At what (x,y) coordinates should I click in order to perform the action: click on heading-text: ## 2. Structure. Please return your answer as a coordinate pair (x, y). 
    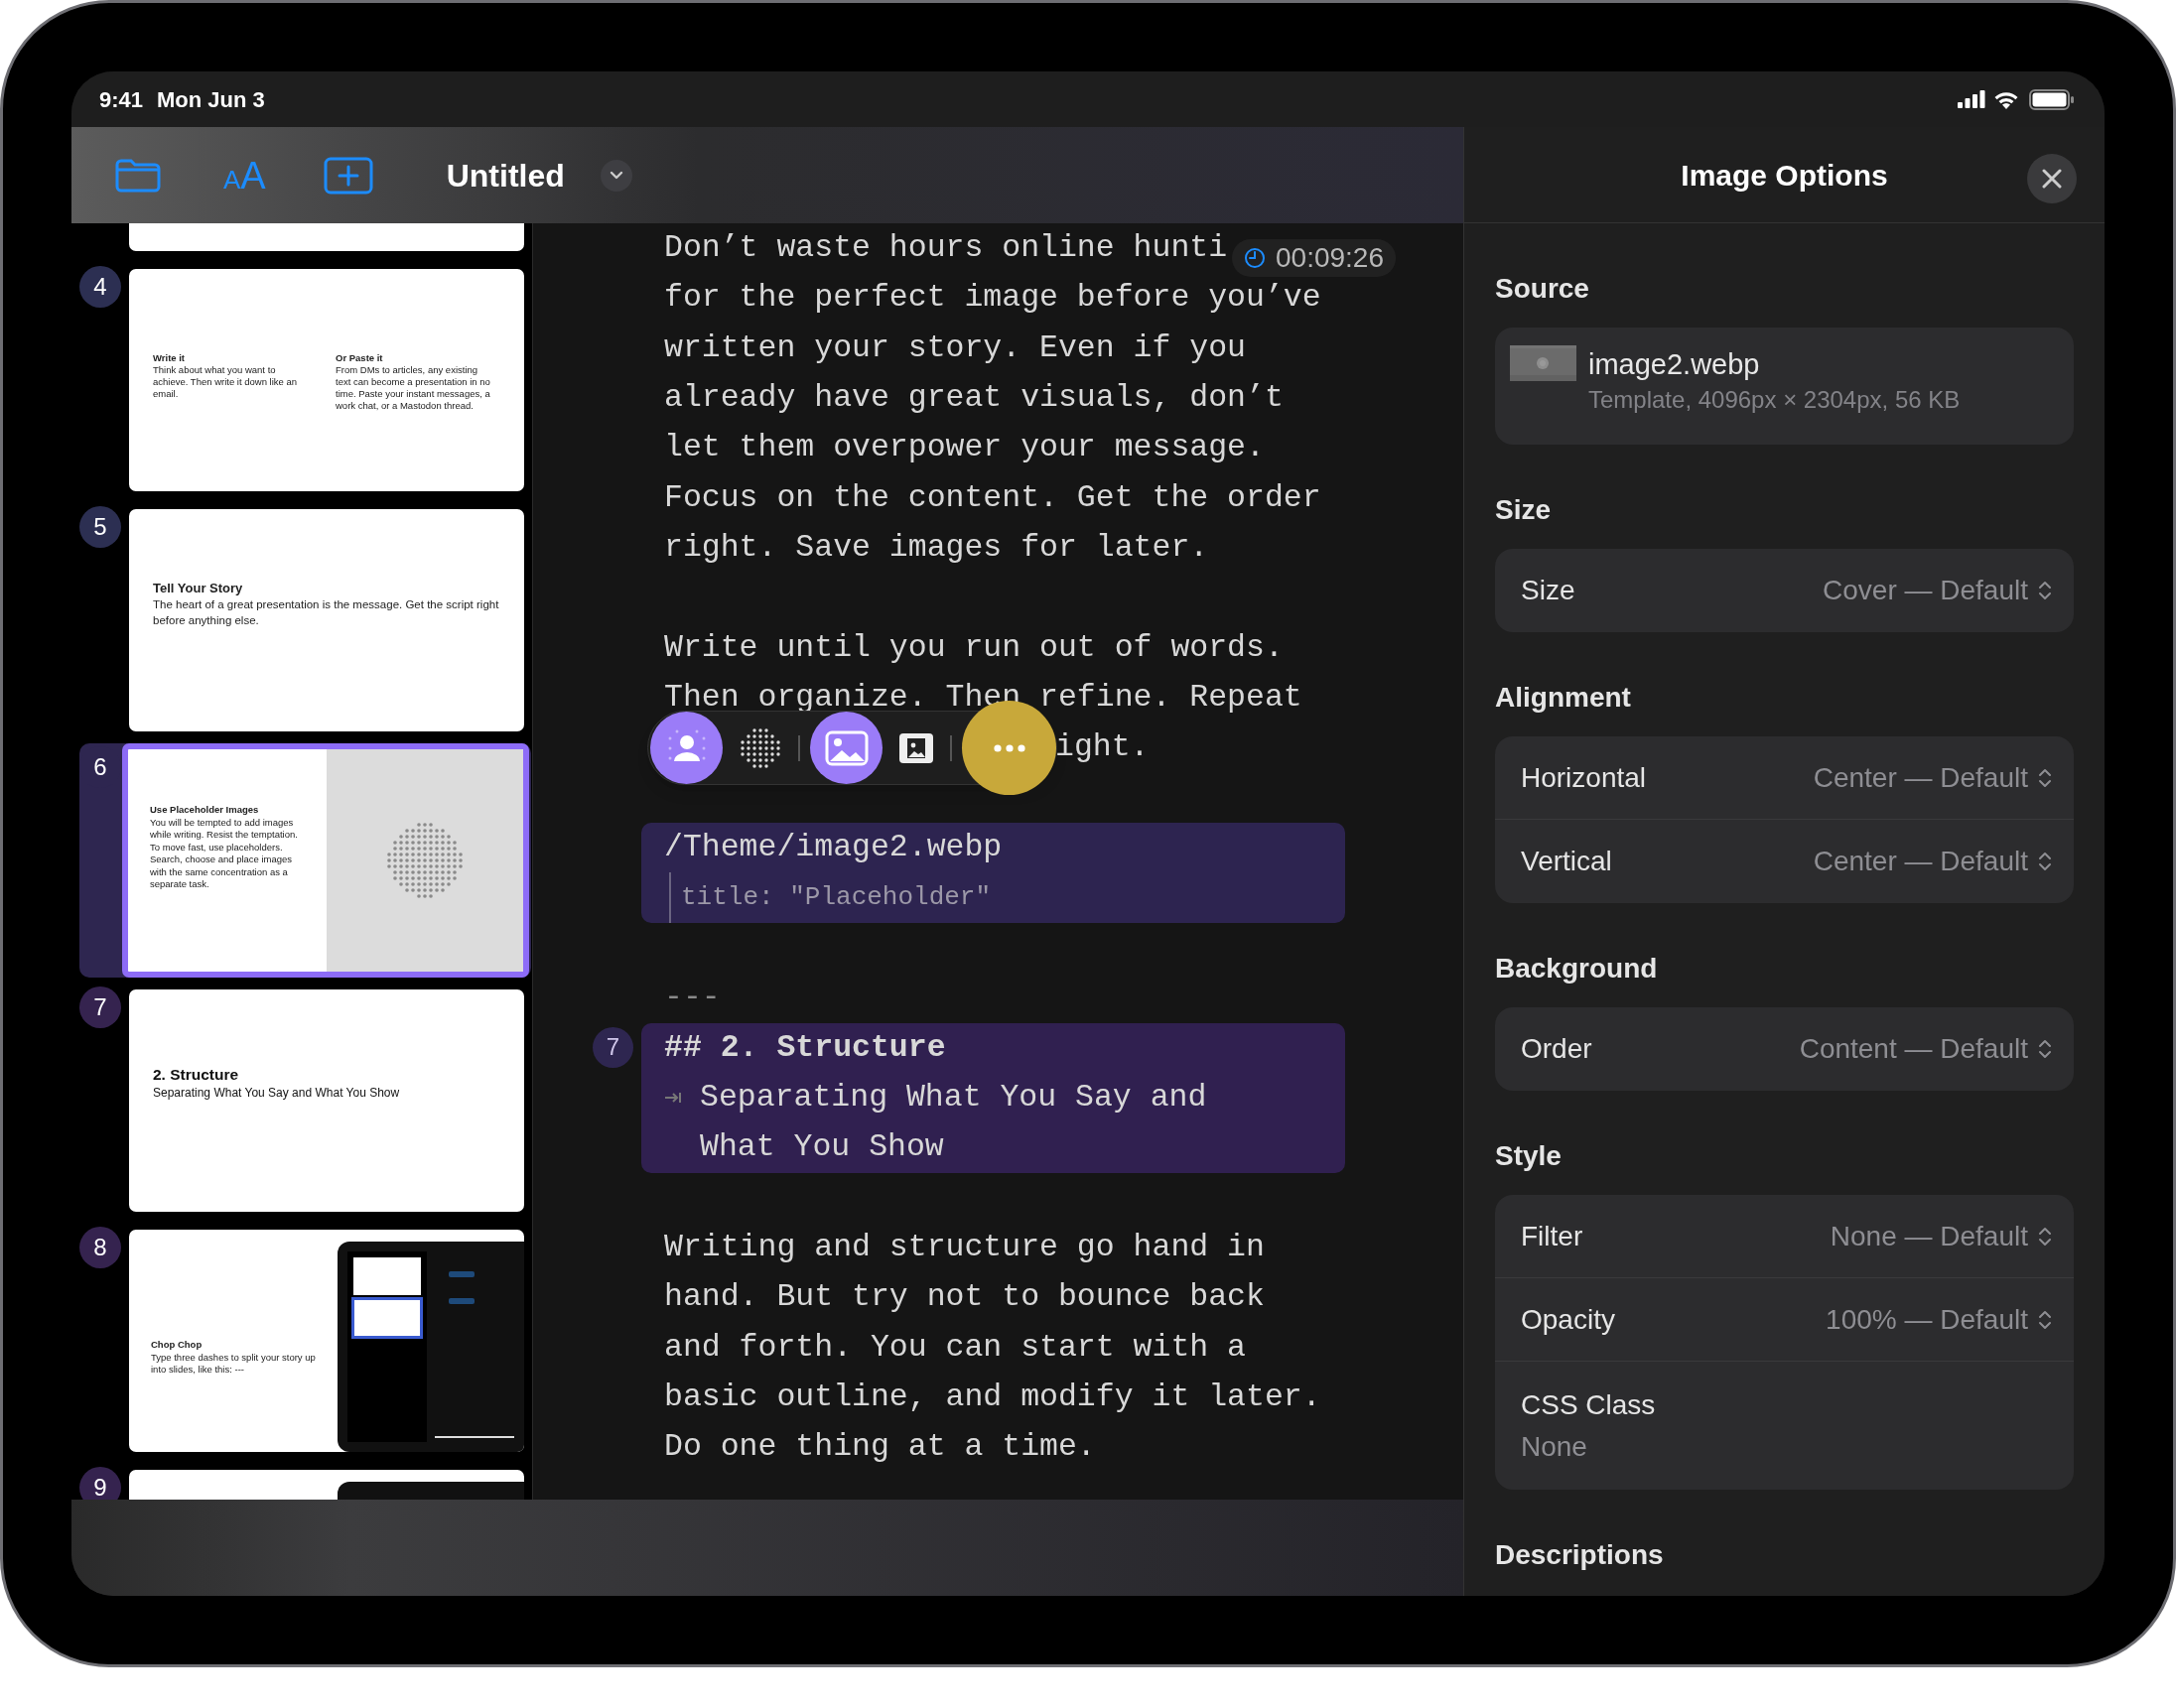
    Looking at the image, I should click on (805, 1047).